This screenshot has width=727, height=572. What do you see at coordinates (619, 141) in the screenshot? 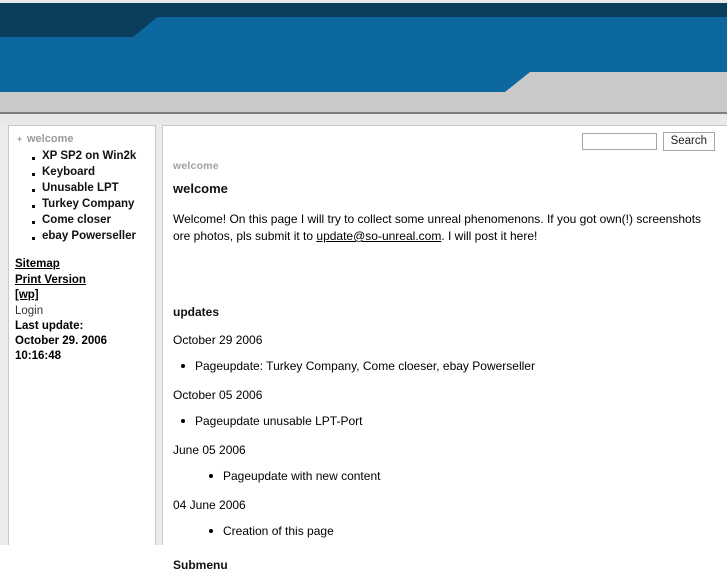
I see `search-input` at bounding box center [619, 141].